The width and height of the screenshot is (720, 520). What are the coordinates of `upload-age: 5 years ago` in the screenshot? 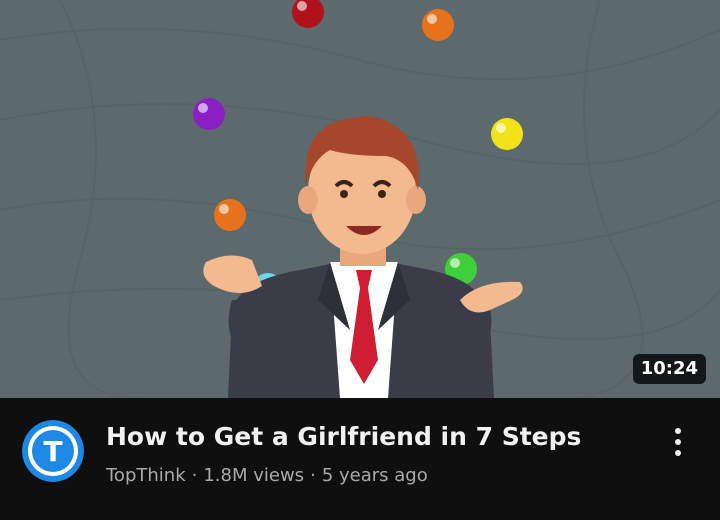 It's located at (374, 475).